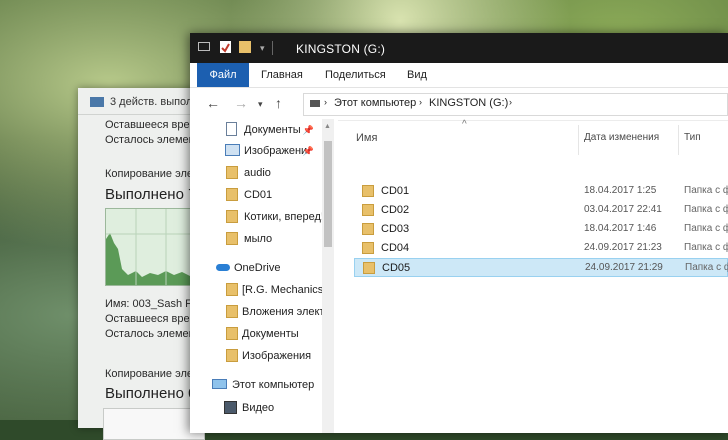 This screenshot has height=440, width=728. Describe the element at coordinates (149, 374) in the screenshot. I see `copy-section-title-2: Копирование эле` at that location.